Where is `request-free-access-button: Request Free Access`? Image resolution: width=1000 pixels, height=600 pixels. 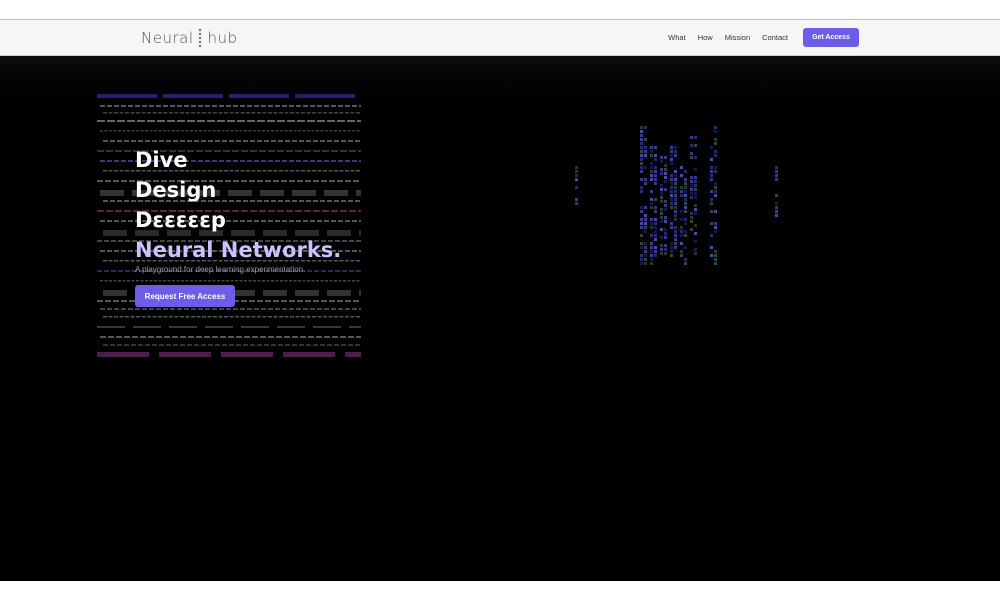 request-free-access-button: Request Free Access is located at coordinates (185, 296).